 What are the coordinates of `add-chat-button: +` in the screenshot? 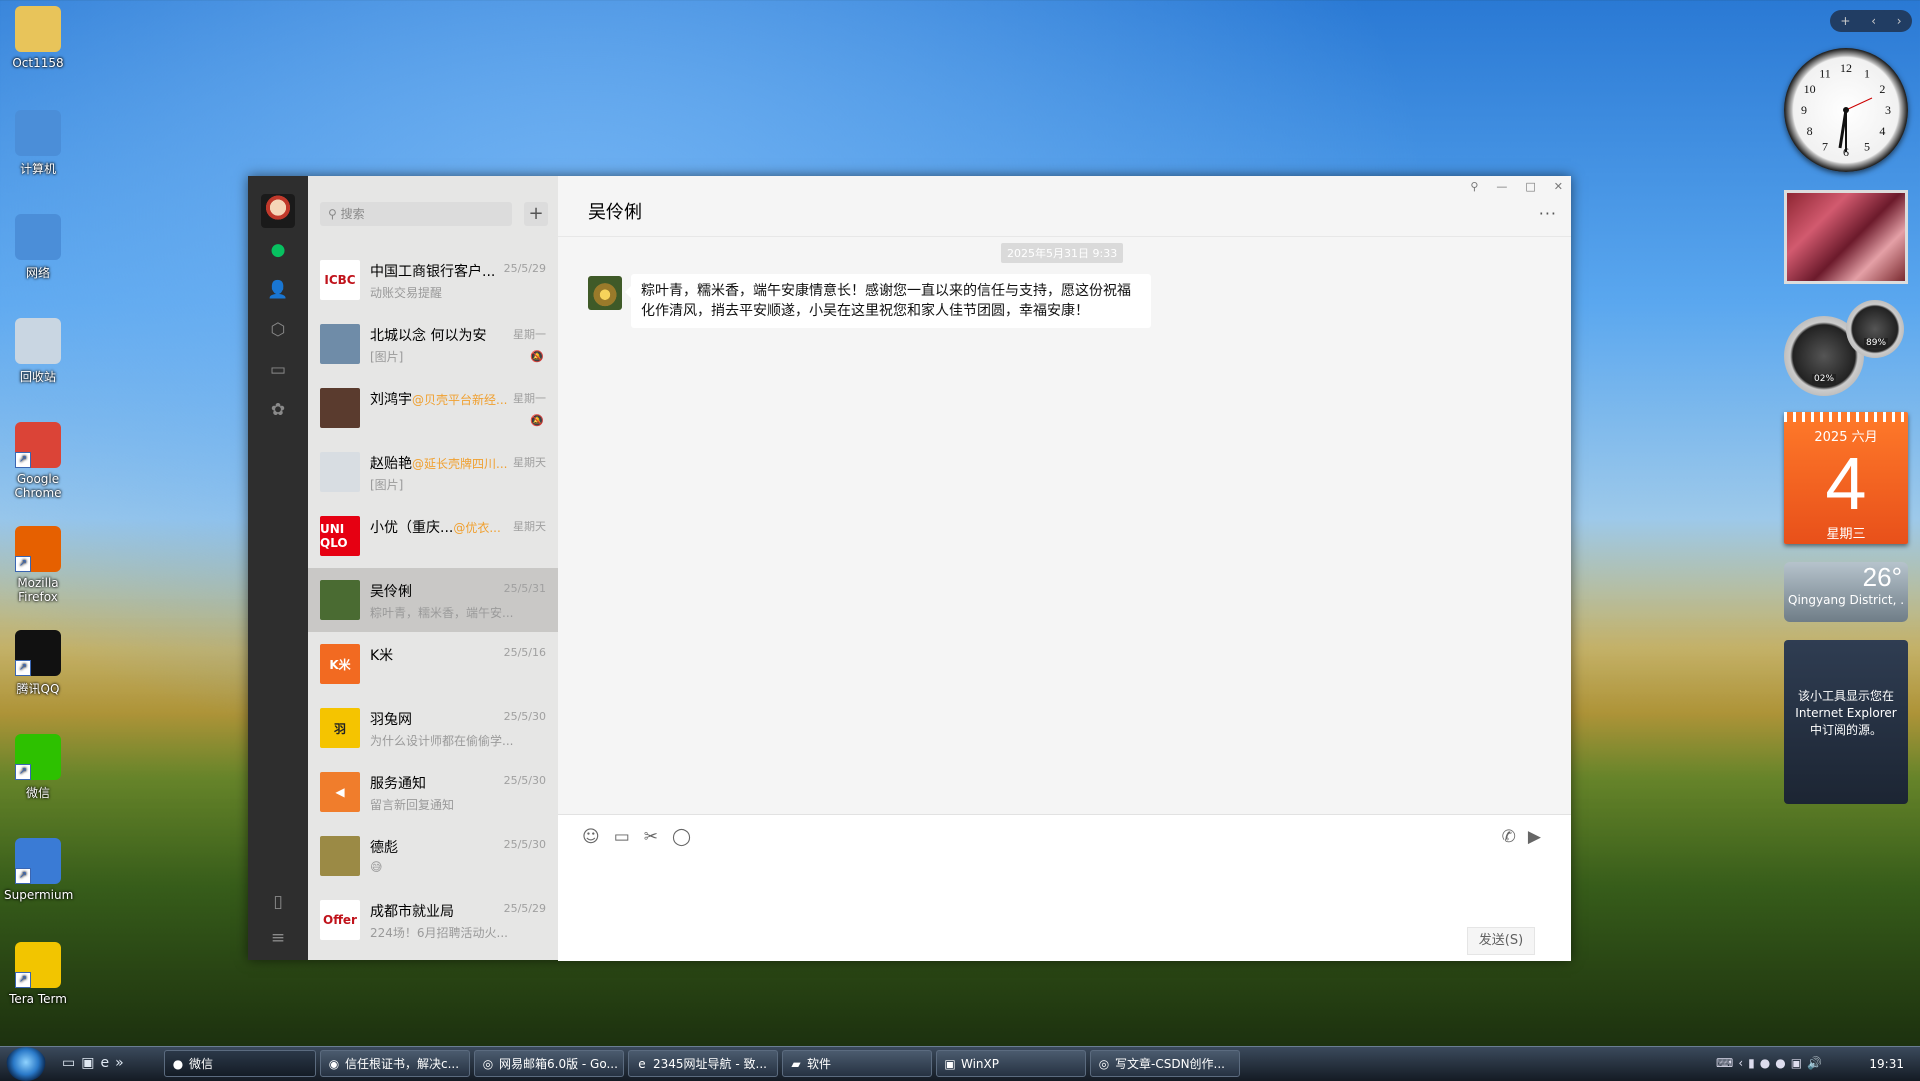 It's located at (536, 214).